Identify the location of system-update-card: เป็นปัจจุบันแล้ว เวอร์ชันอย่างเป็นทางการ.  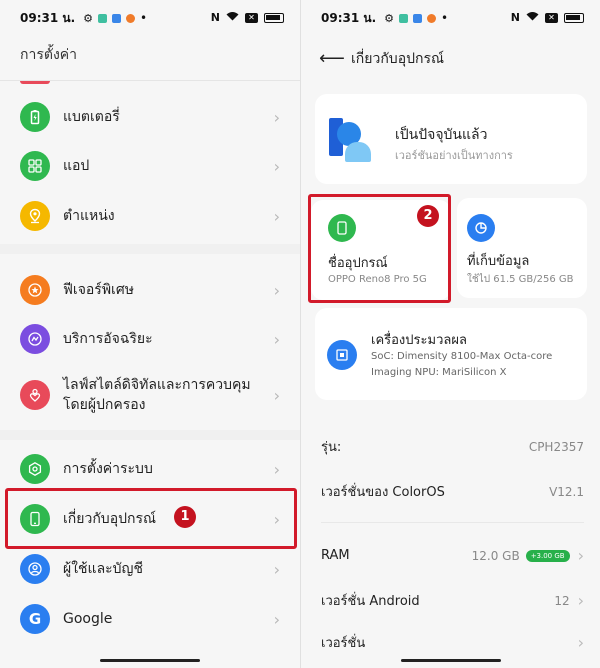
(451, 139).